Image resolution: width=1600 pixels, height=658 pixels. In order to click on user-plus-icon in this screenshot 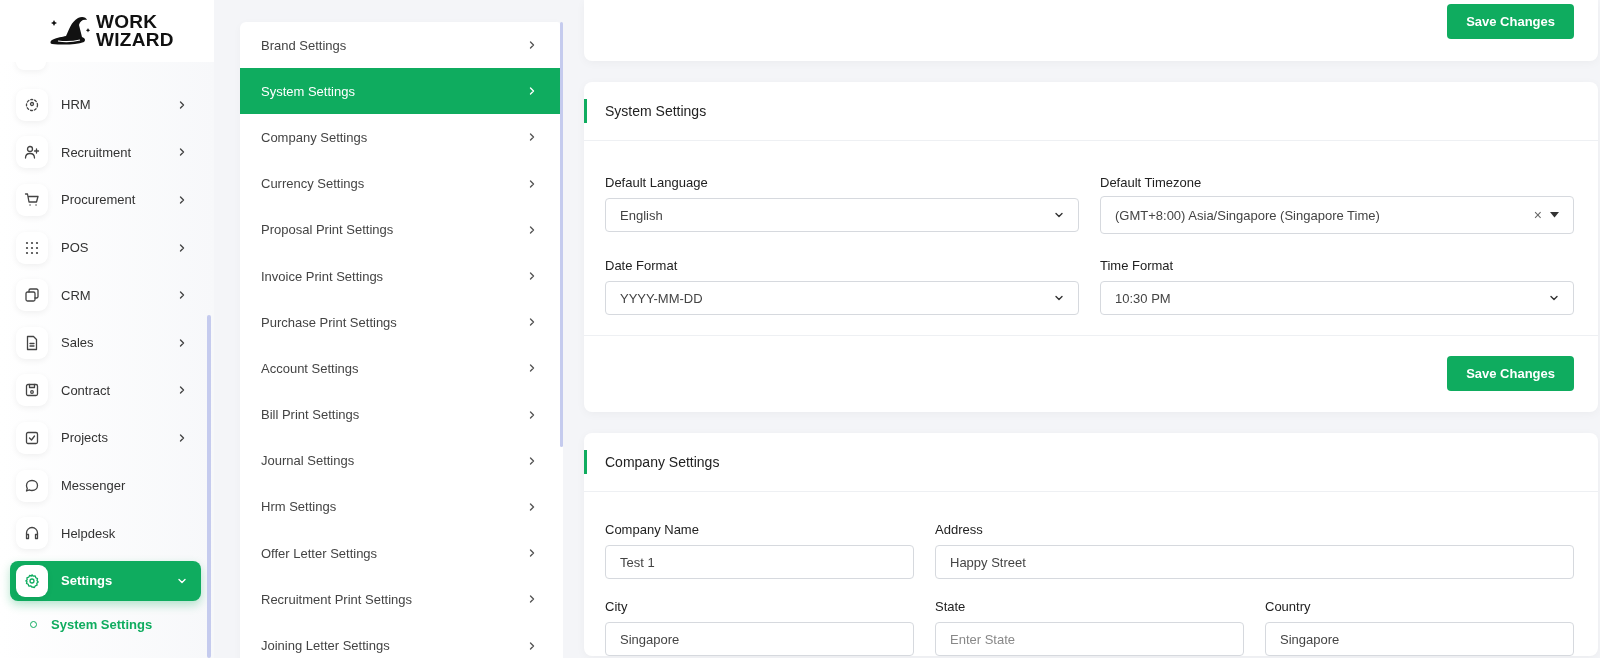, I will do `click(32, 152)`.